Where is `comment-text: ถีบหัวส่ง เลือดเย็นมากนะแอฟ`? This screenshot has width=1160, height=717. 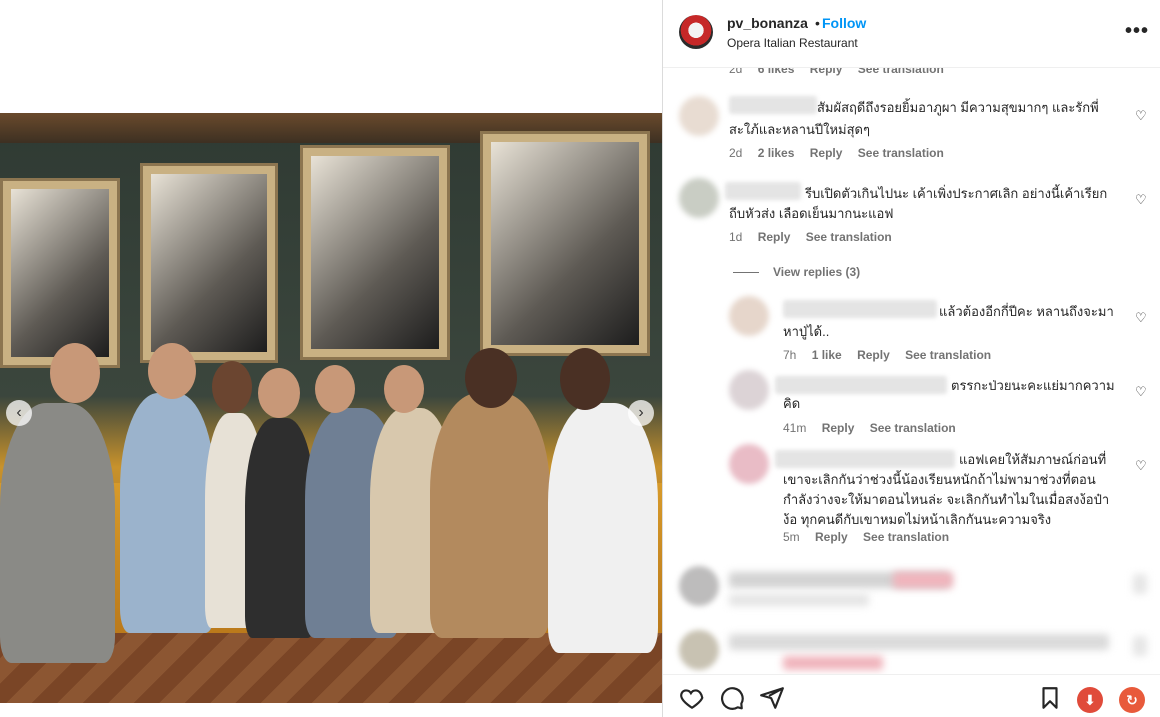
comment-text: ถีบหัวส่ง เลือดเย็นมากนะแอฟ is located at coordinates (811, 213).